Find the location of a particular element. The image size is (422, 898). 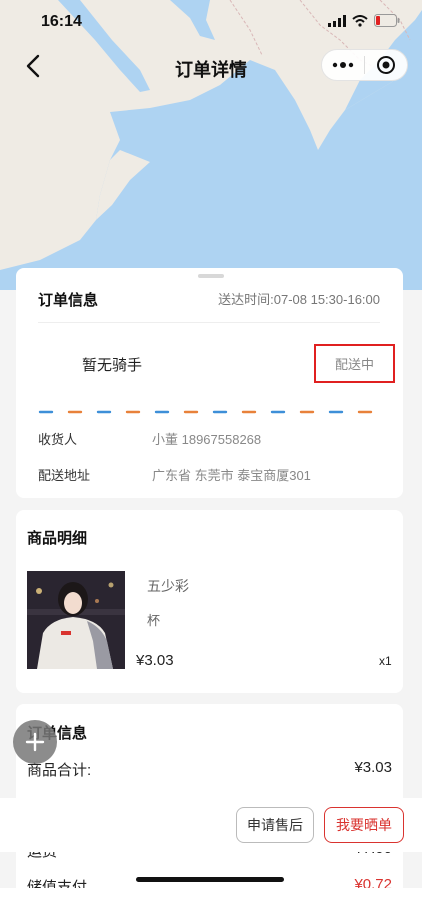

status-icons is located at coordinates (364, 20).